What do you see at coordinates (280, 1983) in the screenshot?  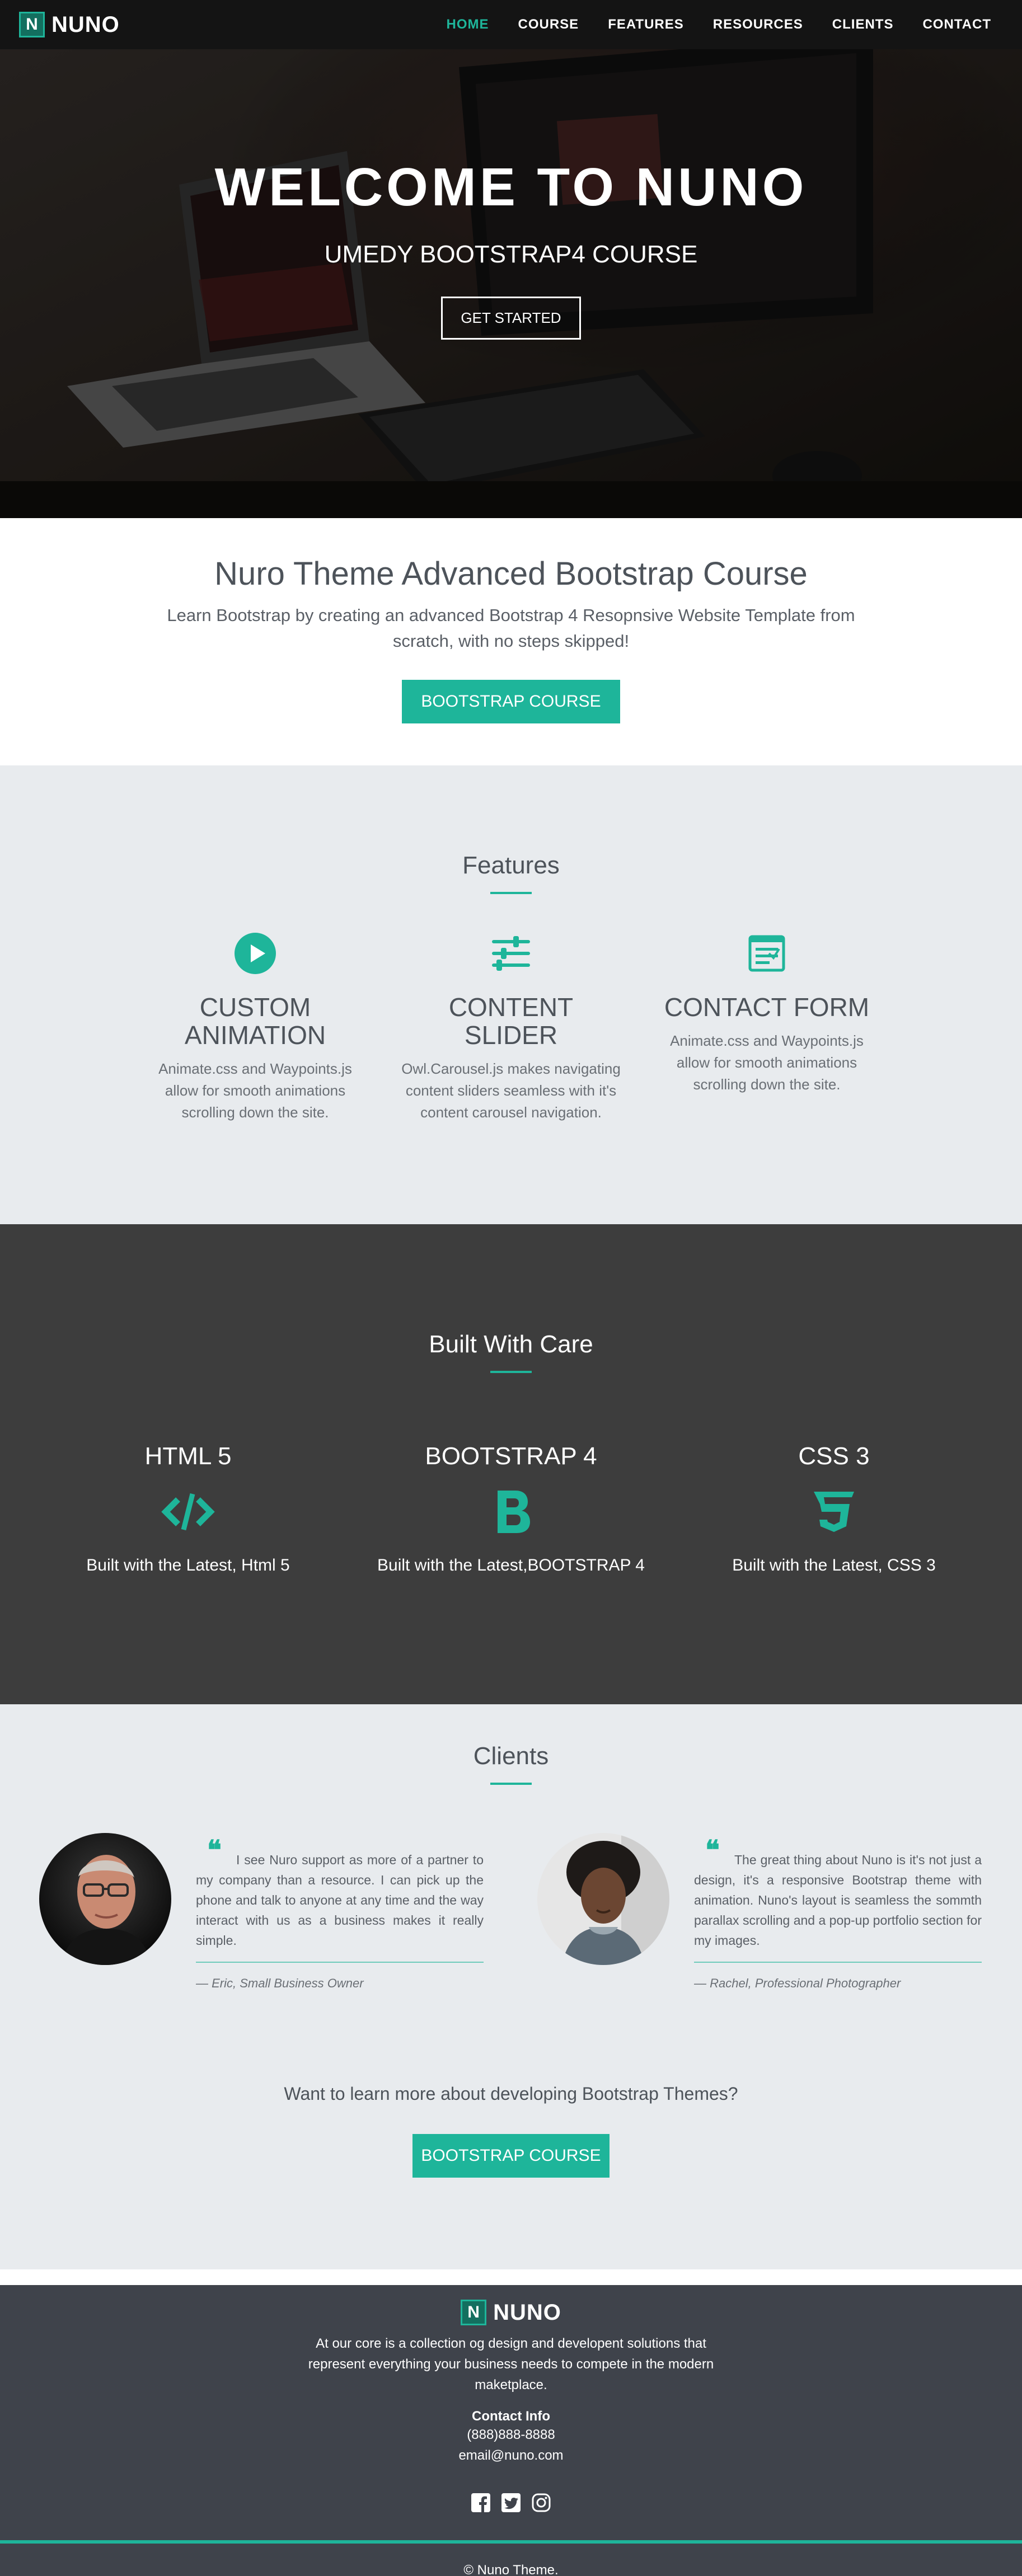 I see `testimonial-author: — Eric, Small Business Owner` at bounding box center [280, 1983].